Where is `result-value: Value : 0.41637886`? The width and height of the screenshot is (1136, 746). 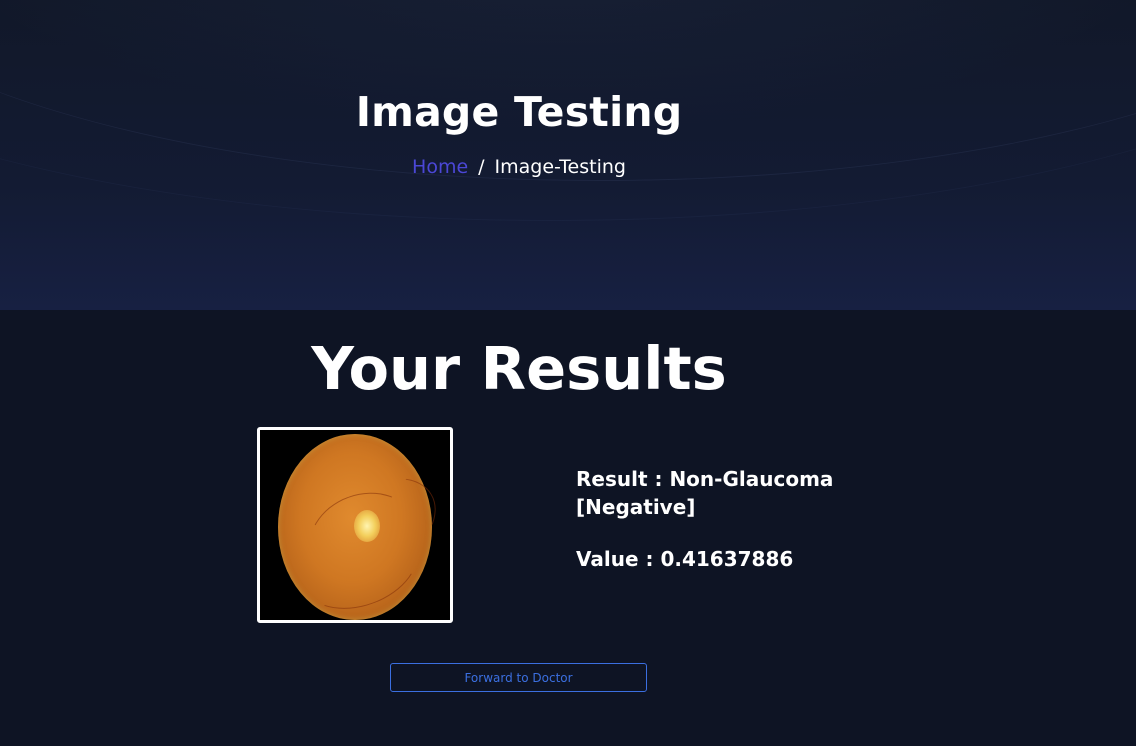 result-value: Value : 0.41637886 is located at coordinates (685, 559).